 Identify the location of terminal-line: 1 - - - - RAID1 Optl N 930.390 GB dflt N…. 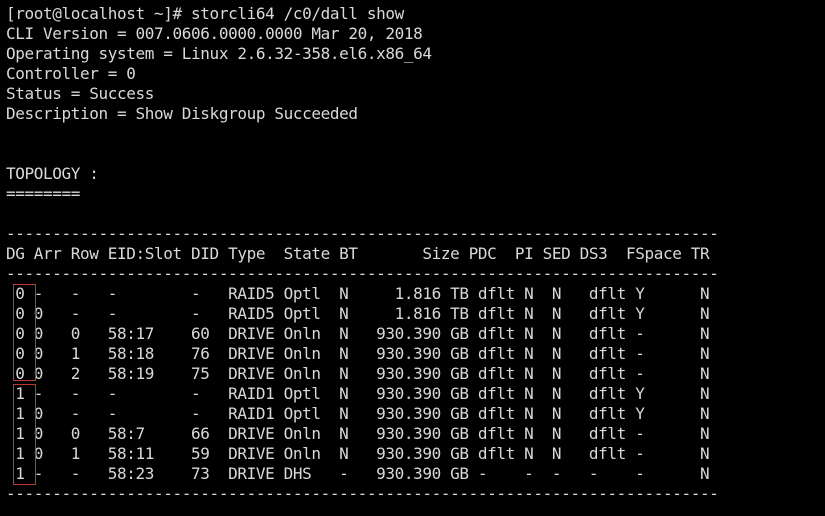
(358, 393).